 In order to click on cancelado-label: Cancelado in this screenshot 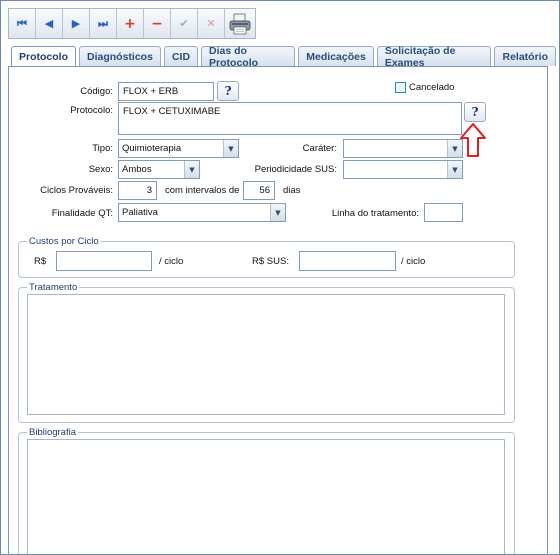, I will do `click(432, 87)`.